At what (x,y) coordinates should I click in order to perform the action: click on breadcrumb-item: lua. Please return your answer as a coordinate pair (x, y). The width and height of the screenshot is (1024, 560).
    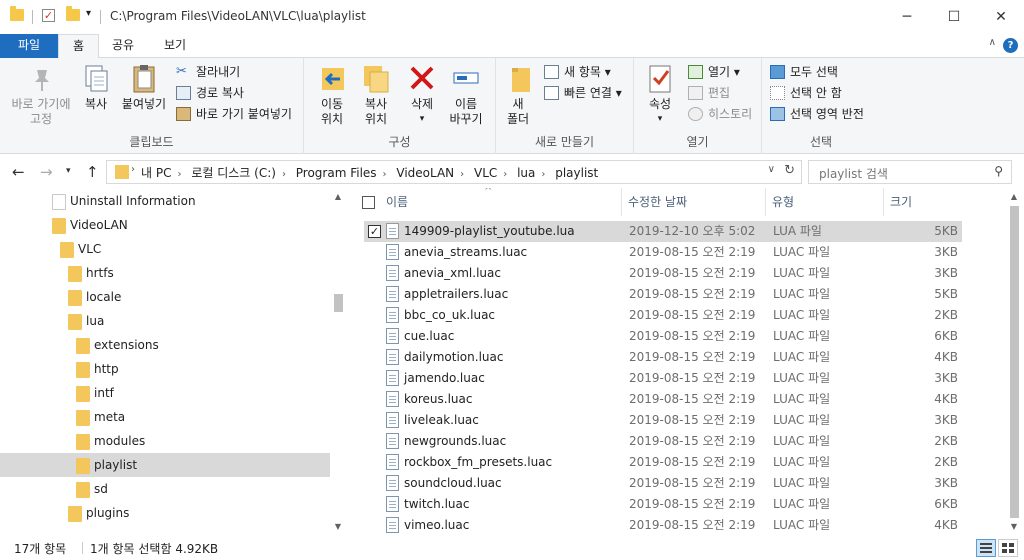
    Looking at the image, I should click on (526, 173).